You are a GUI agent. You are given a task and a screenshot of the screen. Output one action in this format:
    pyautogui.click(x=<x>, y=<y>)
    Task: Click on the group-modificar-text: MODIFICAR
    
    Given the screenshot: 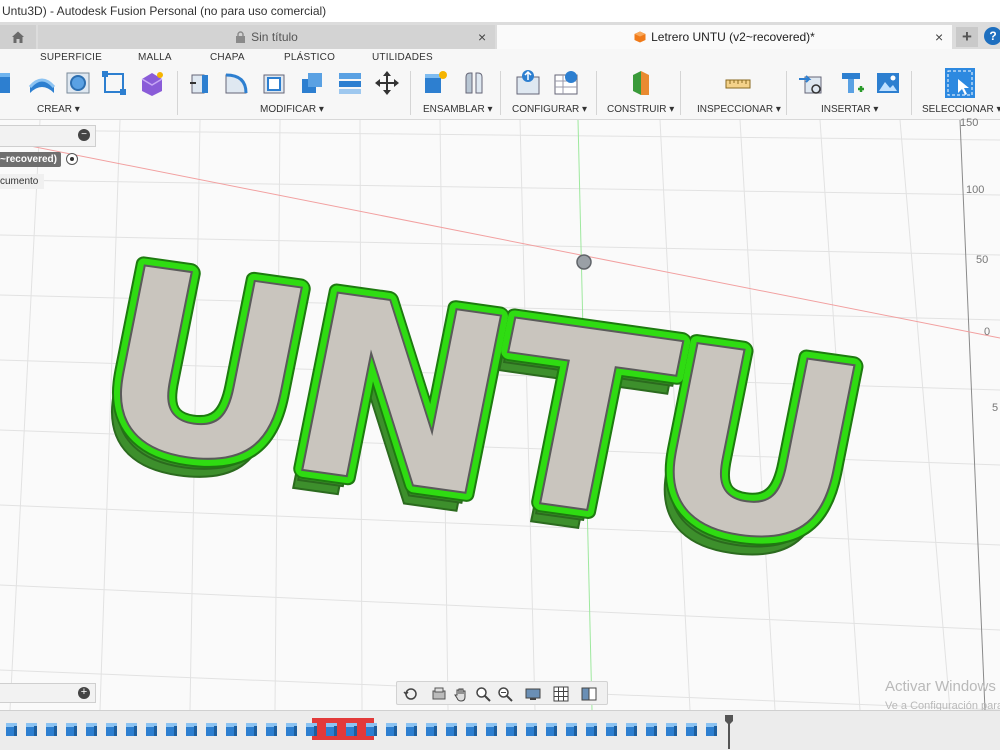 What is the action you would take?
    pyautogui.click(x=288, y=109)
    